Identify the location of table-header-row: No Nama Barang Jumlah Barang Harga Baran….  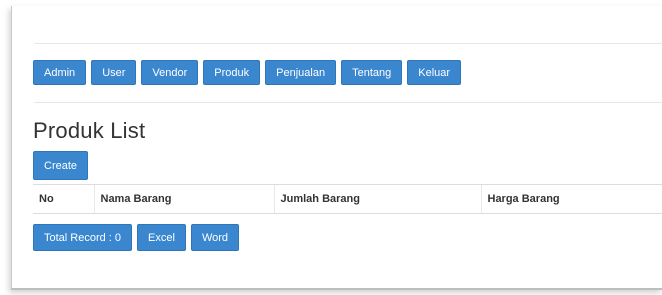
(347, 199).